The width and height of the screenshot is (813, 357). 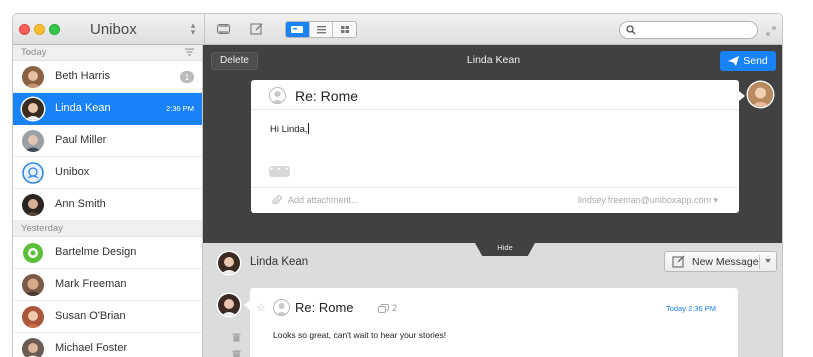 I want to click on conversation-view-button, so click(x=298, y=29).